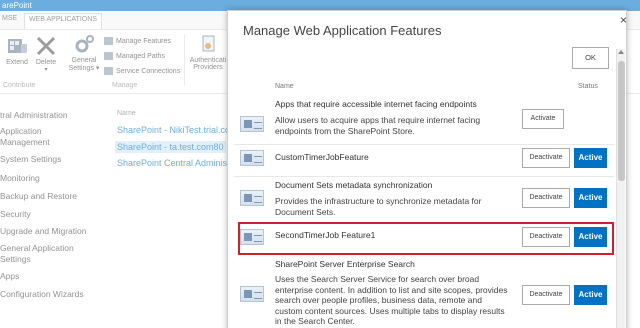  What do you see at coordinates (620, 188) in the screenshot?
I see `dialog-scrollbar` at bounding box center [620, 188].